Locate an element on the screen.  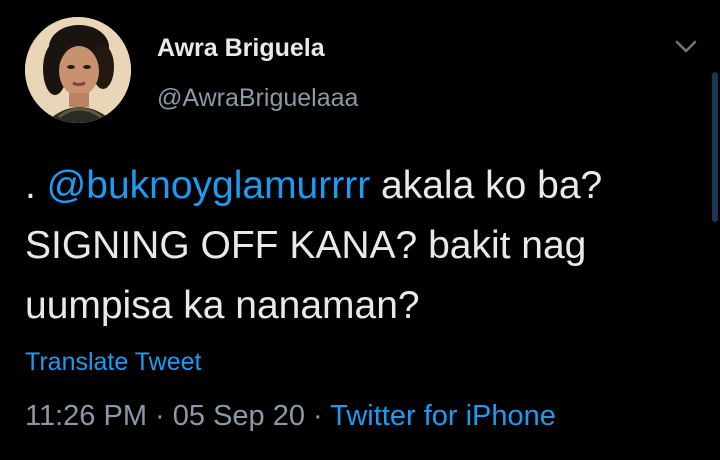
avatar-image is located at coordinates (78, 70).